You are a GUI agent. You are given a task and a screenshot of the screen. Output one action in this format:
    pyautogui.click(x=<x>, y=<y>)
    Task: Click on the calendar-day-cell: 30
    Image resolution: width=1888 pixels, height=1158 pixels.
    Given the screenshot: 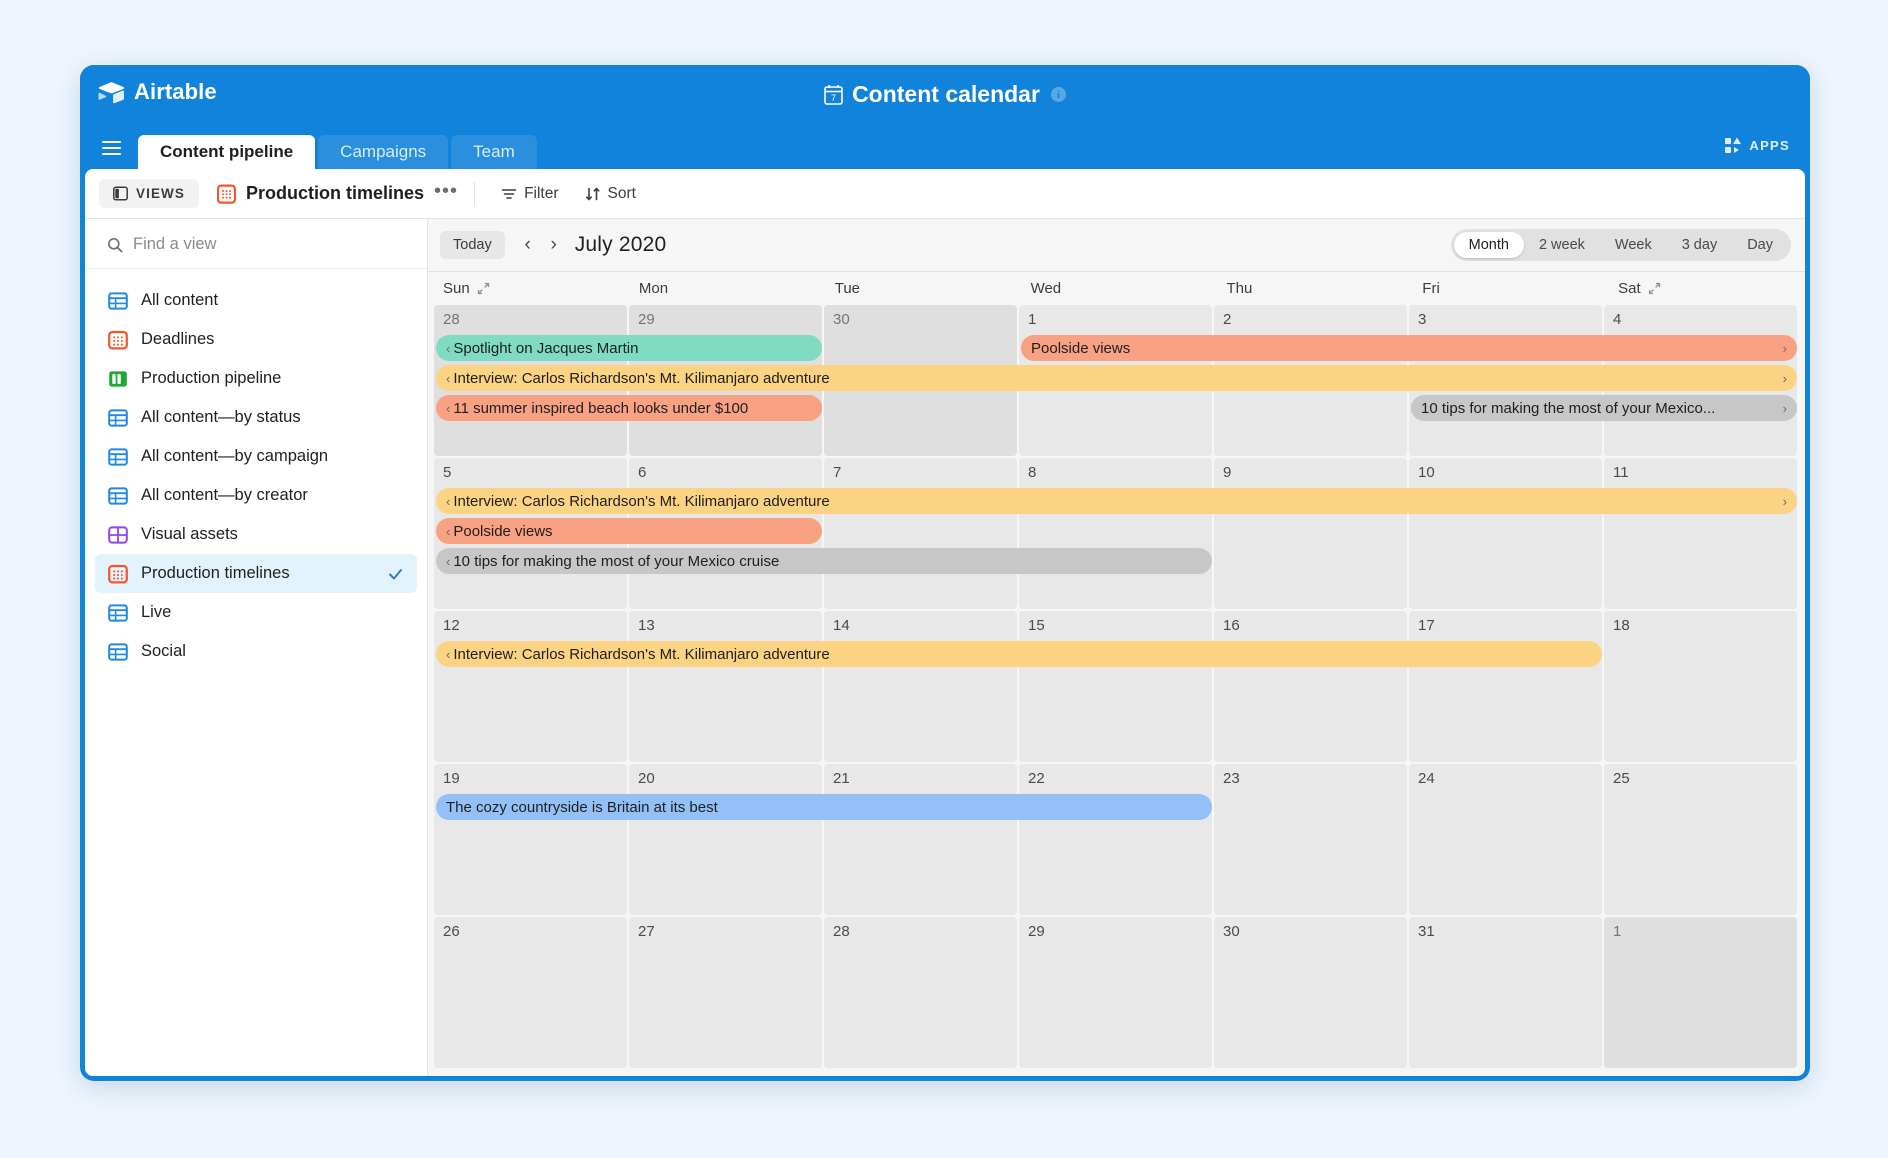 What is the action you would take?
    pyautogui.click(x=1310, y=992)
    